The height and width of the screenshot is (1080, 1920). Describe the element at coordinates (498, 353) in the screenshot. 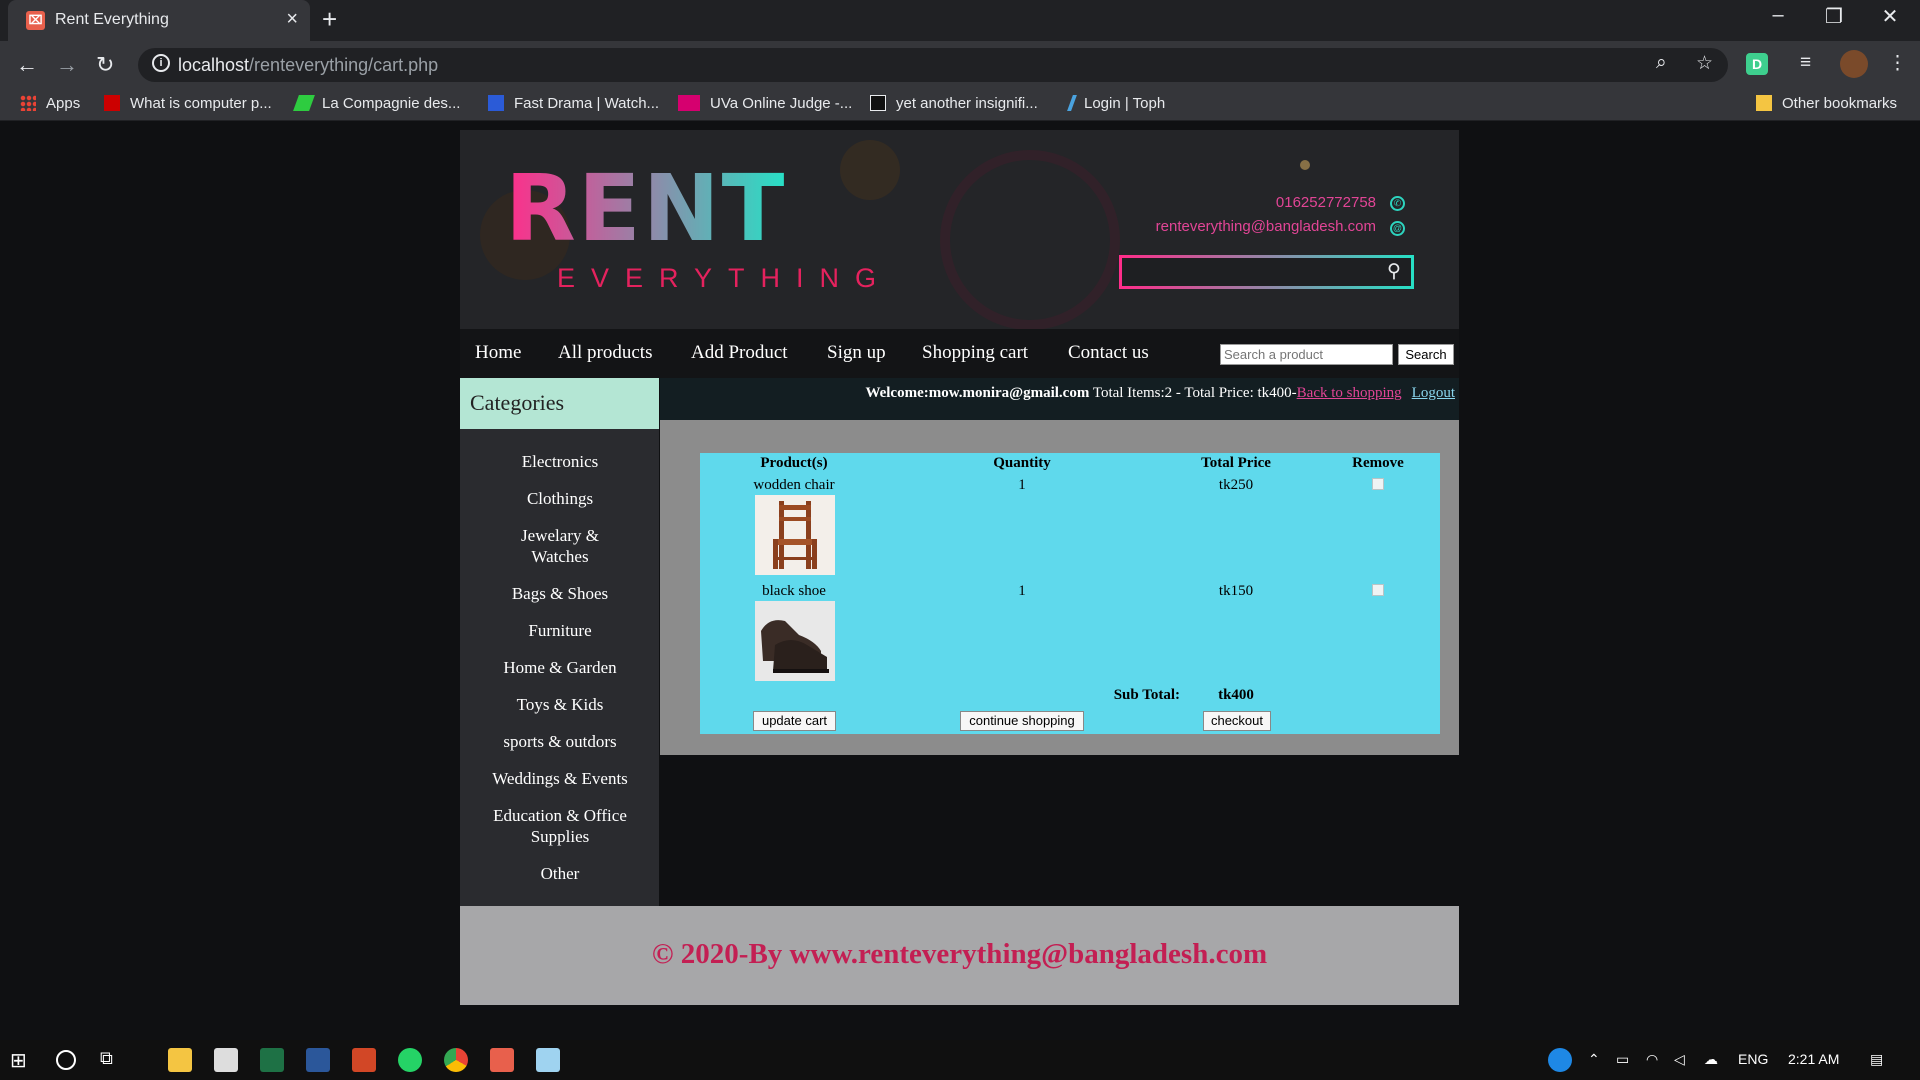

I see `nav-home: Home` at that location.